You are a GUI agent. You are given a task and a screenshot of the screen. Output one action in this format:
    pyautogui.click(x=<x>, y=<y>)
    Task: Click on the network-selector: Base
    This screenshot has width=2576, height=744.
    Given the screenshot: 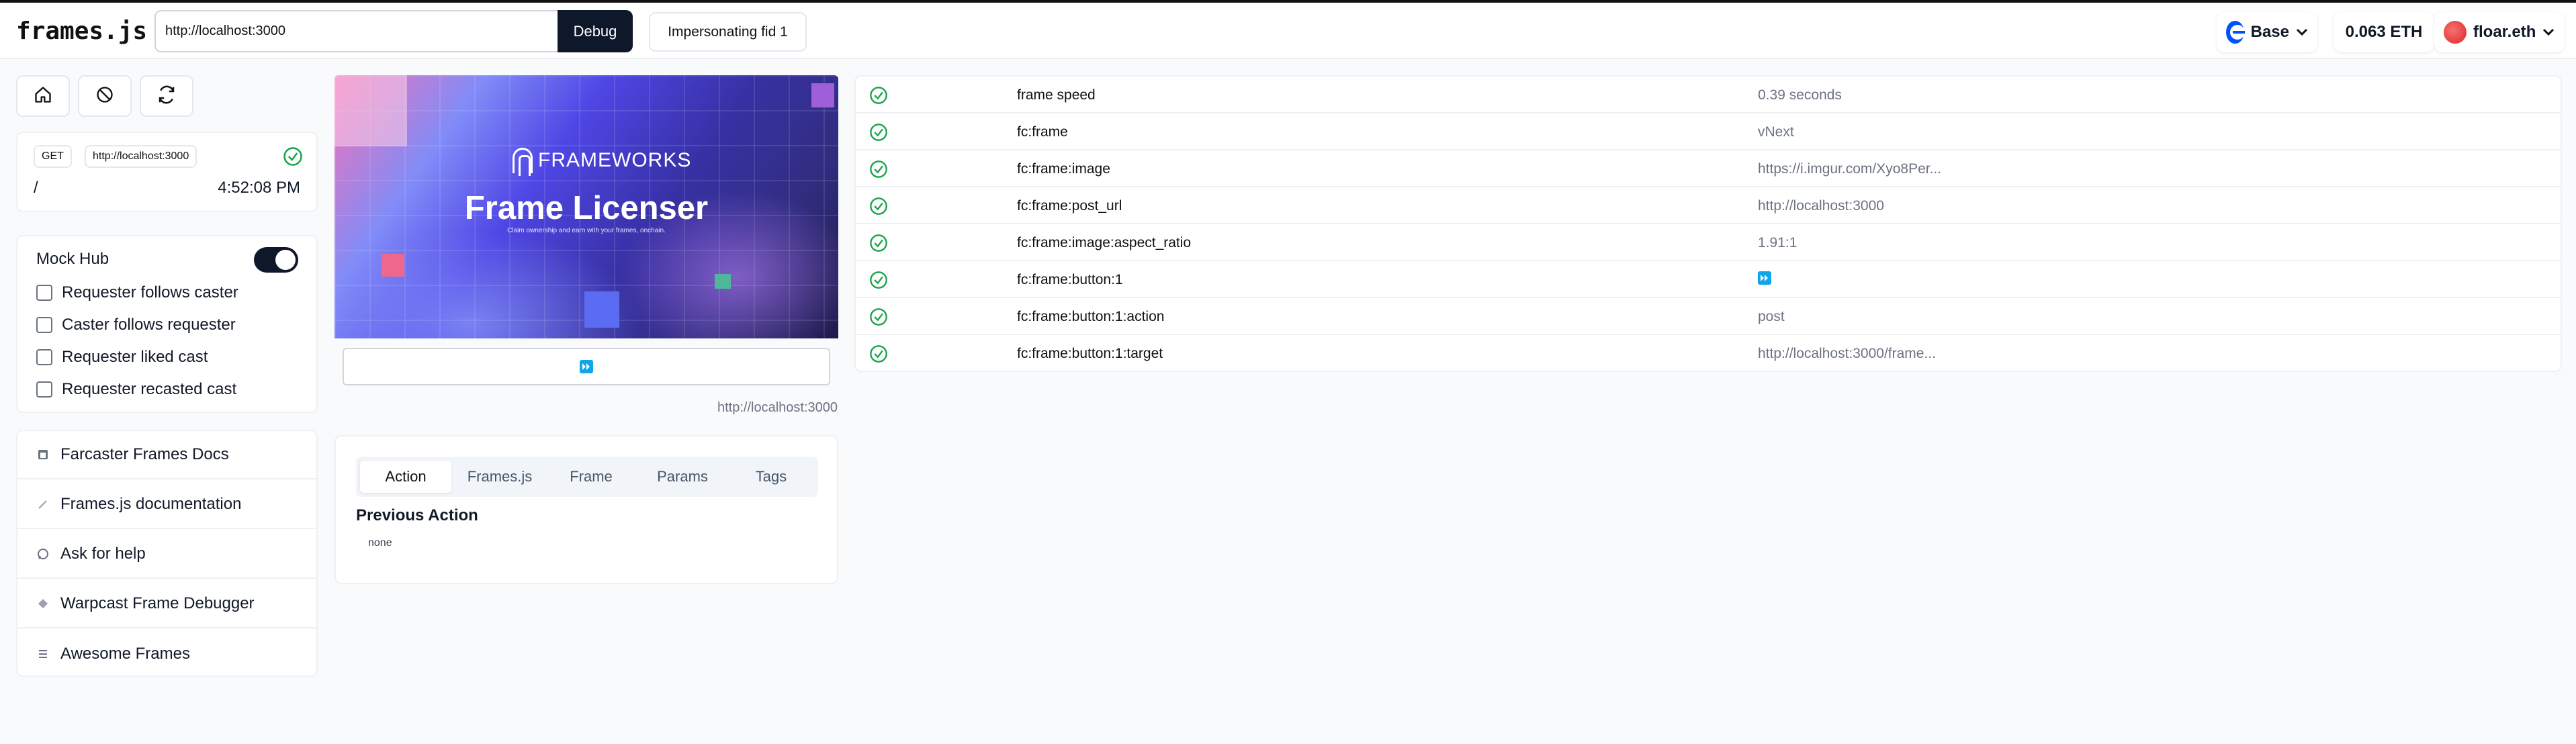 What is the action you would take?
    pyautogui.click(x=2267, y=32)
    